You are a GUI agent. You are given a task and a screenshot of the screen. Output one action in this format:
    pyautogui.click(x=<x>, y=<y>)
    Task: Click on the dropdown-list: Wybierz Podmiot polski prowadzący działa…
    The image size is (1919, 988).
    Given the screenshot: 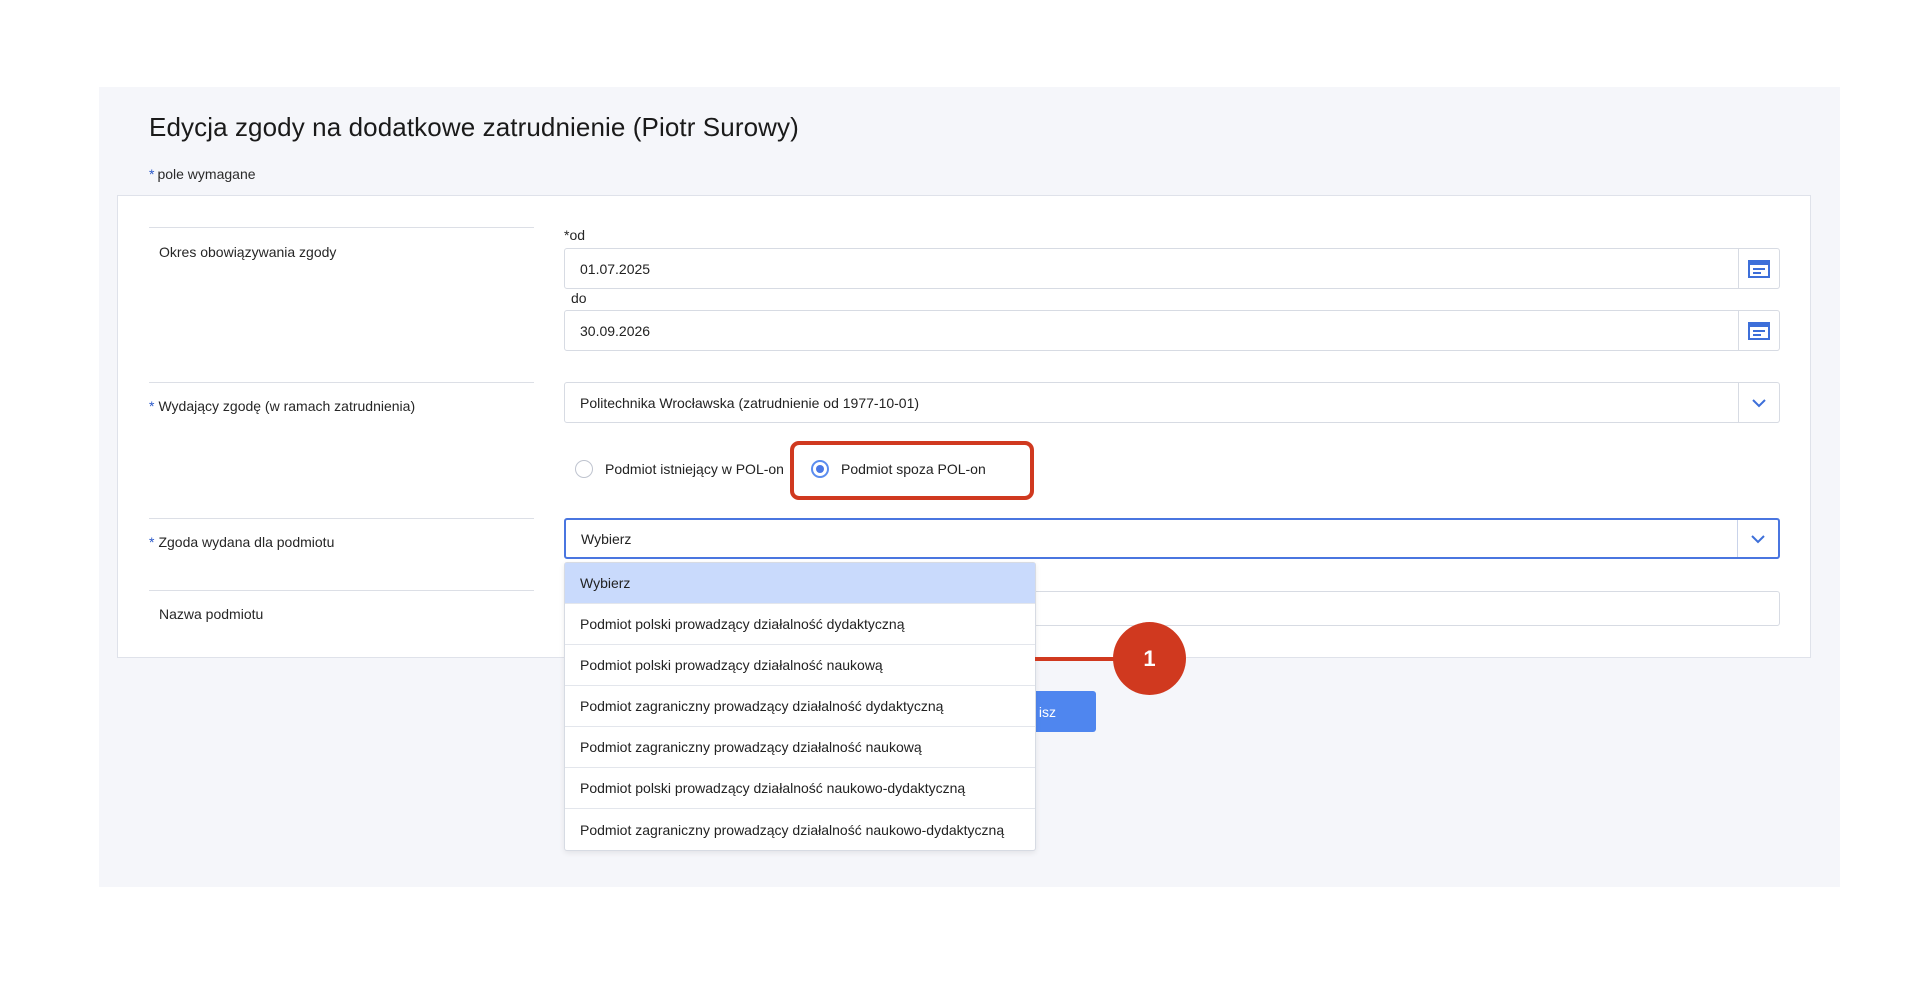 What is the action you would take?
    pyautogui.click(x=800, y=706)
    